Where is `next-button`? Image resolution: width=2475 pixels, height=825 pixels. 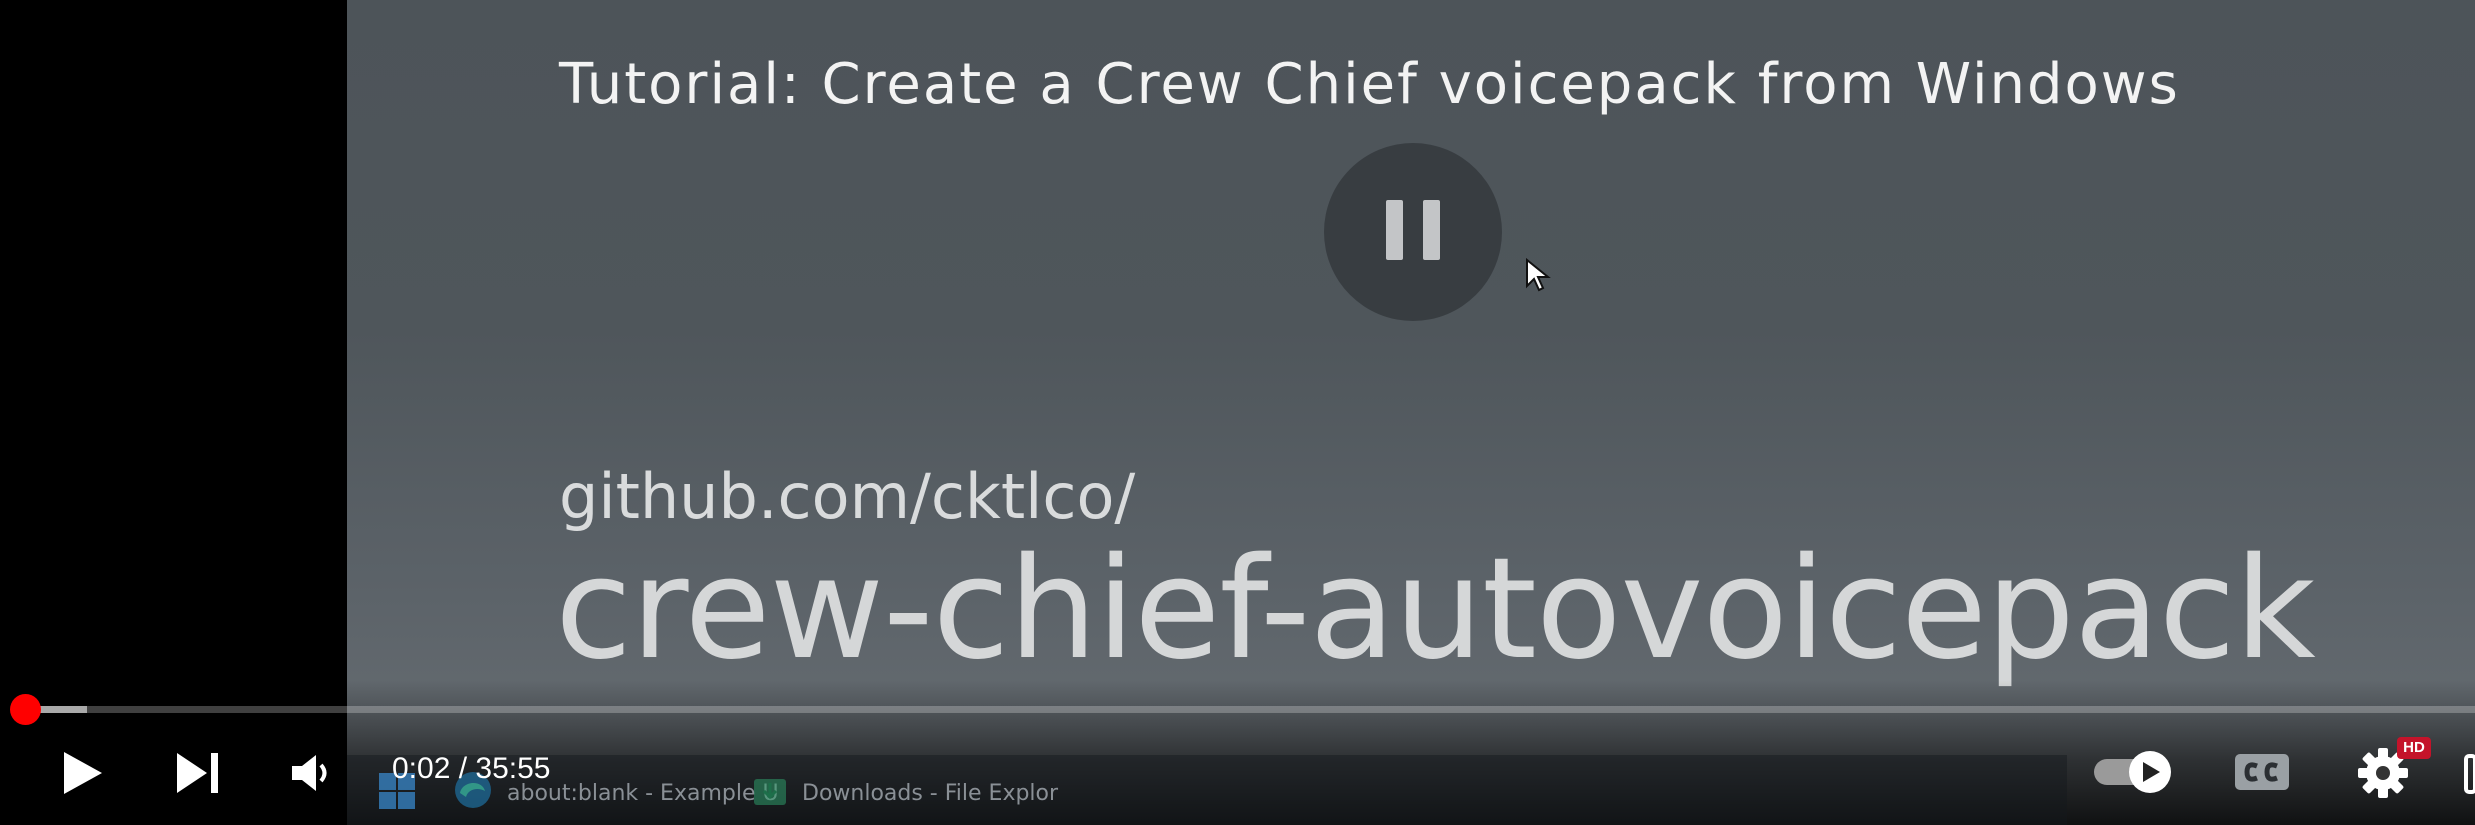
next-button is located at coordinates (199, 773).